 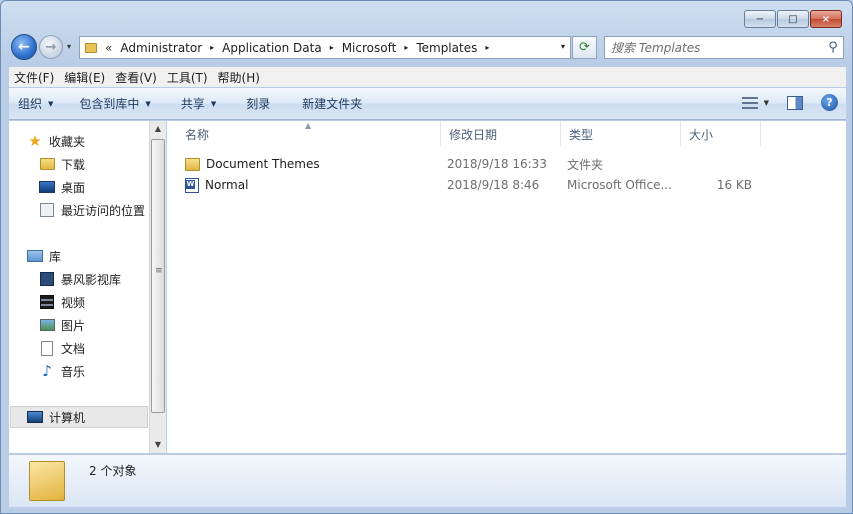 I want to click on navigation-scrollbar: ▲ ≡ ▼, so click(x=157, y=287).